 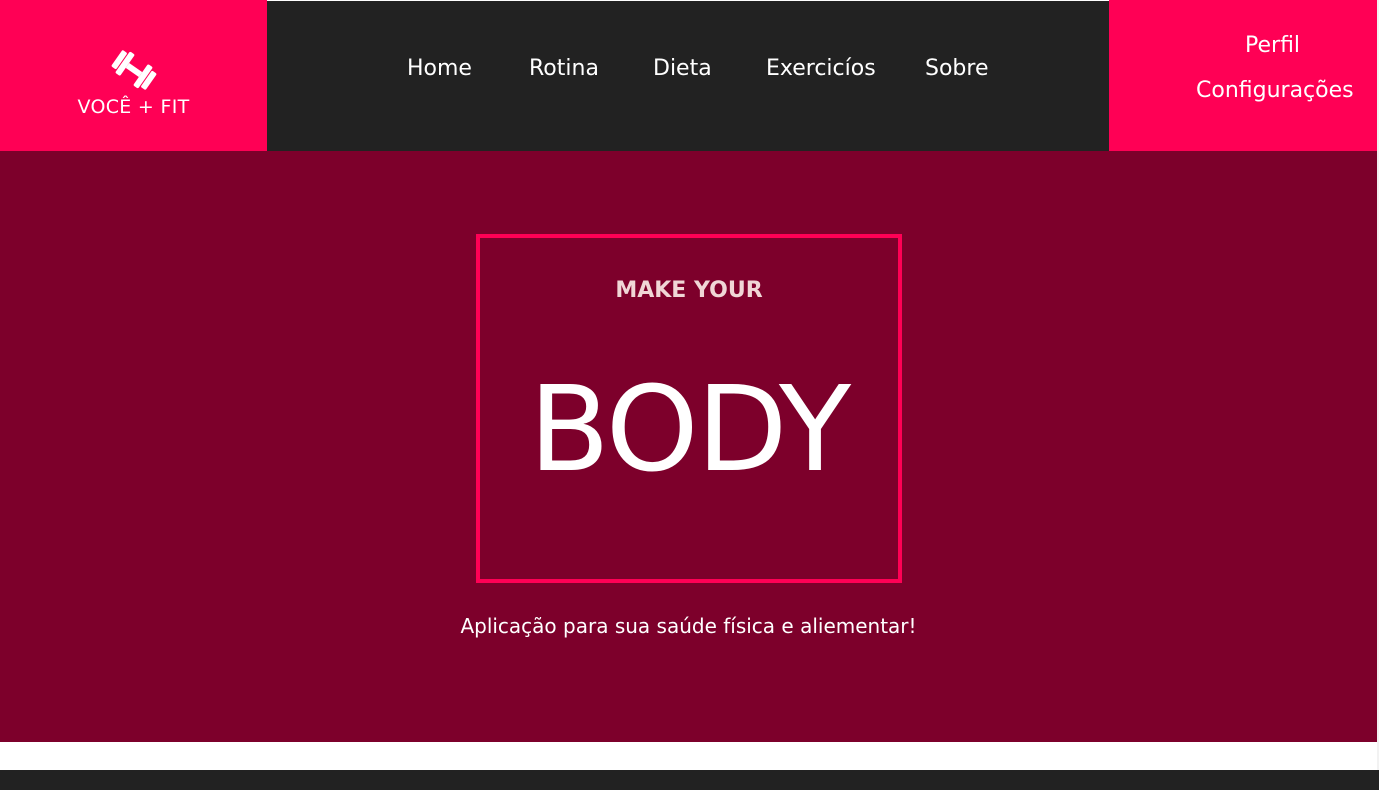 What do you see at coordinates (439, 68) in the screenshot?
I see `nav-link-home: Home` at bounding box center [439, 68].